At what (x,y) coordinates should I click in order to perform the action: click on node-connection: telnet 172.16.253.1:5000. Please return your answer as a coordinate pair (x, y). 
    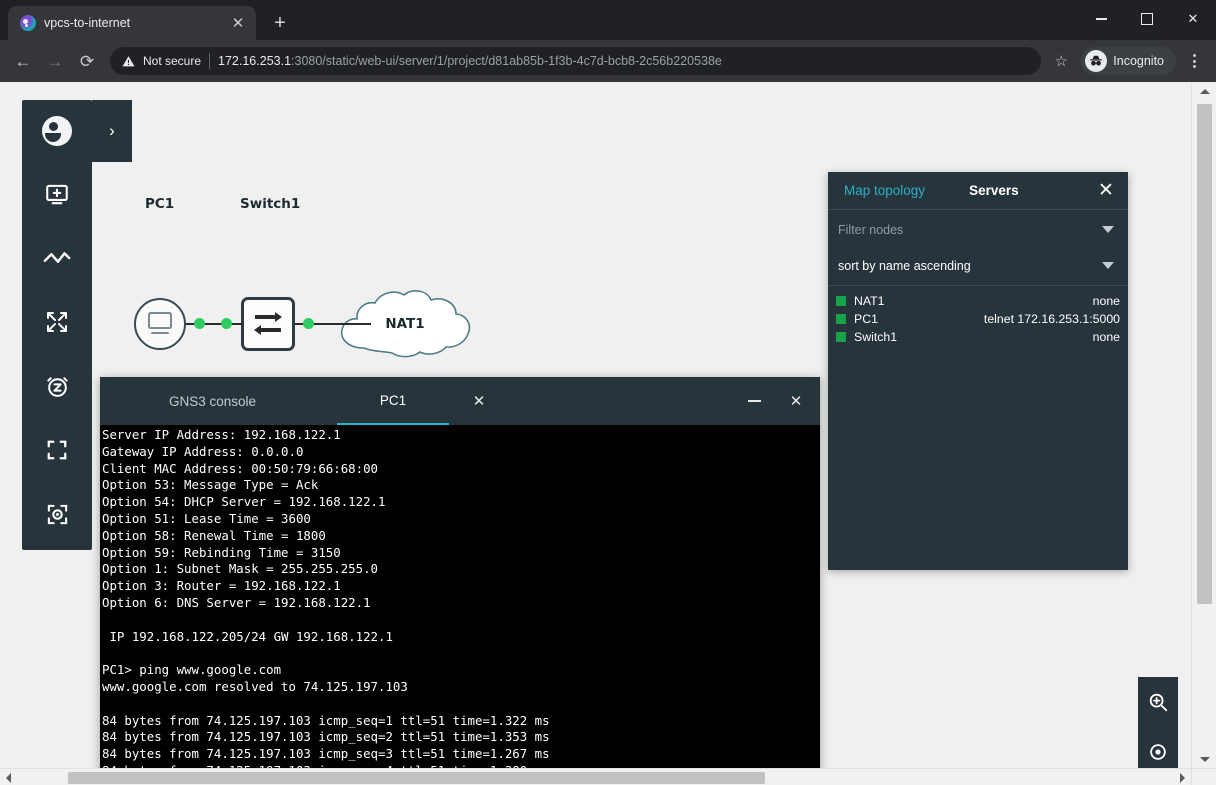
    Looking at the image, I should click on (1051, 319).